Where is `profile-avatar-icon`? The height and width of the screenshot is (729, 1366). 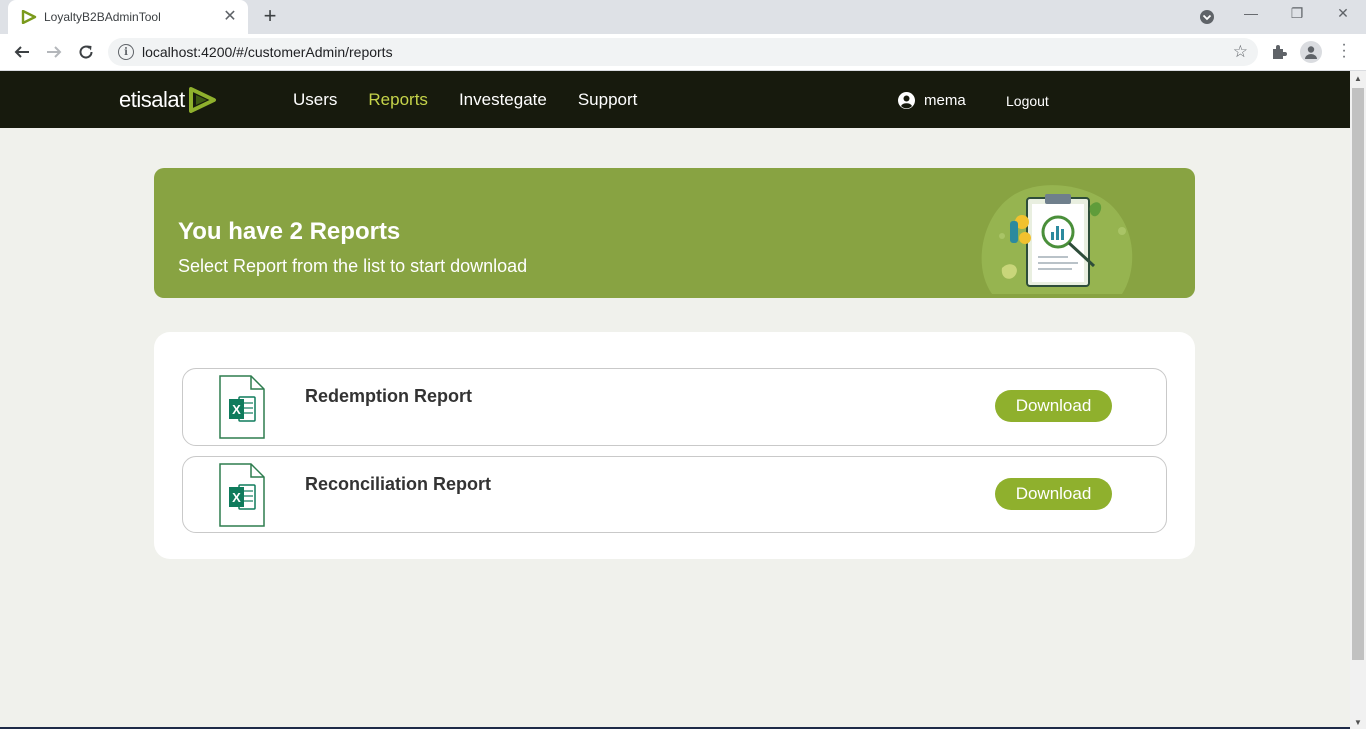
profile-avatar-icon is located at coordinates (1311, 52).